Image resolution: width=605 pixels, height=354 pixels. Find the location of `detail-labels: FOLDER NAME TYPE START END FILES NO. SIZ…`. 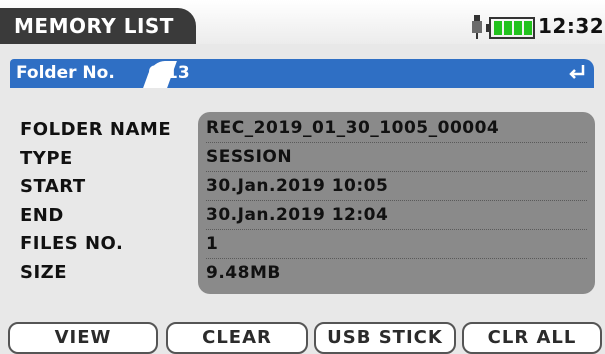

detail-labels: FOLDER NAME TYPE START END FILES NO. SIZ… is located at coordinates (95, 201).